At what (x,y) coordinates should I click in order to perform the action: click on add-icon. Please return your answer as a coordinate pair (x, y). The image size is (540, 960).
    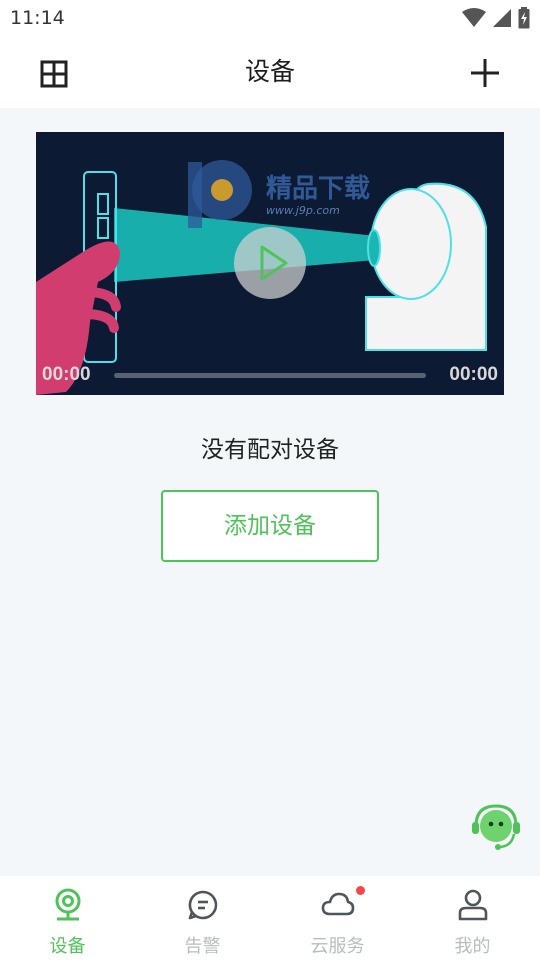
    Looking at the image, I should click on (485, 73).